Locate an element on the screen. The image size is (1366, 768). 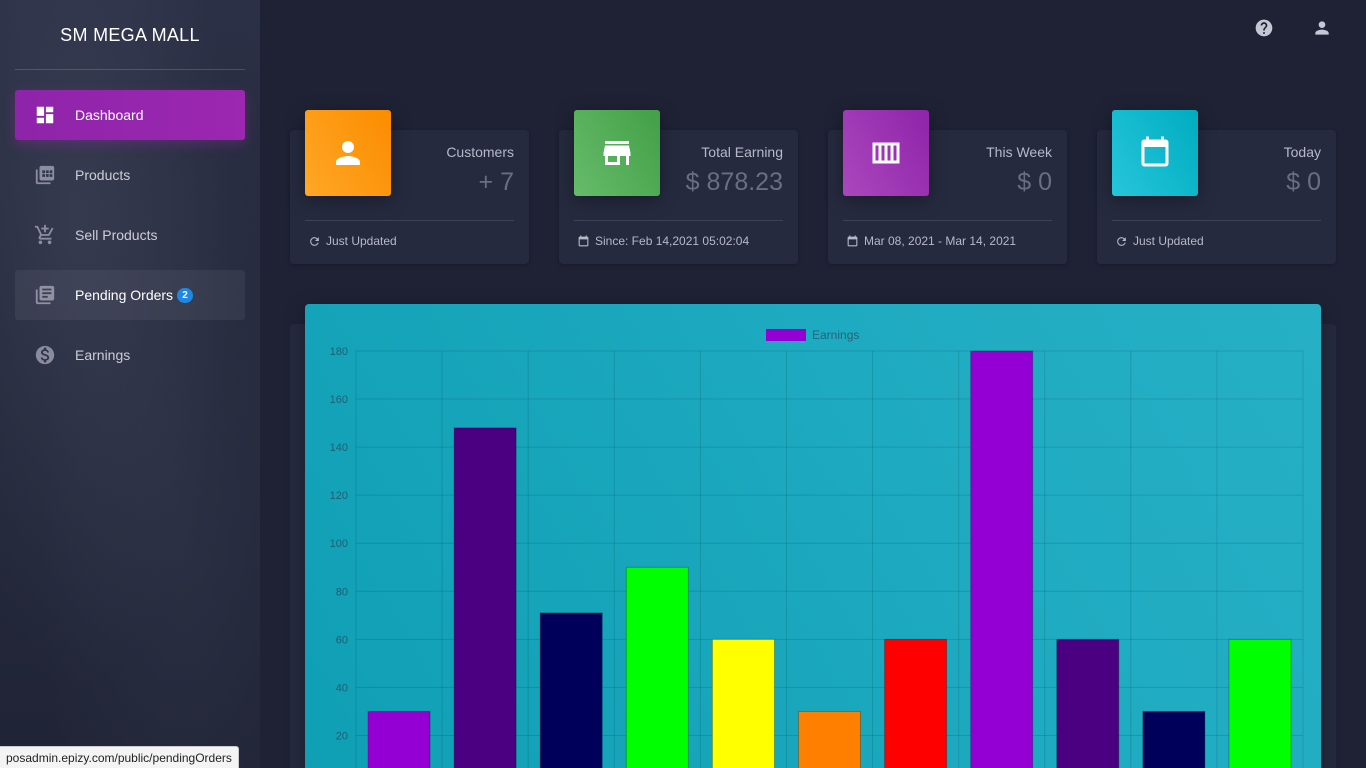
card-title: Customers is located at coordinates (480, 152).